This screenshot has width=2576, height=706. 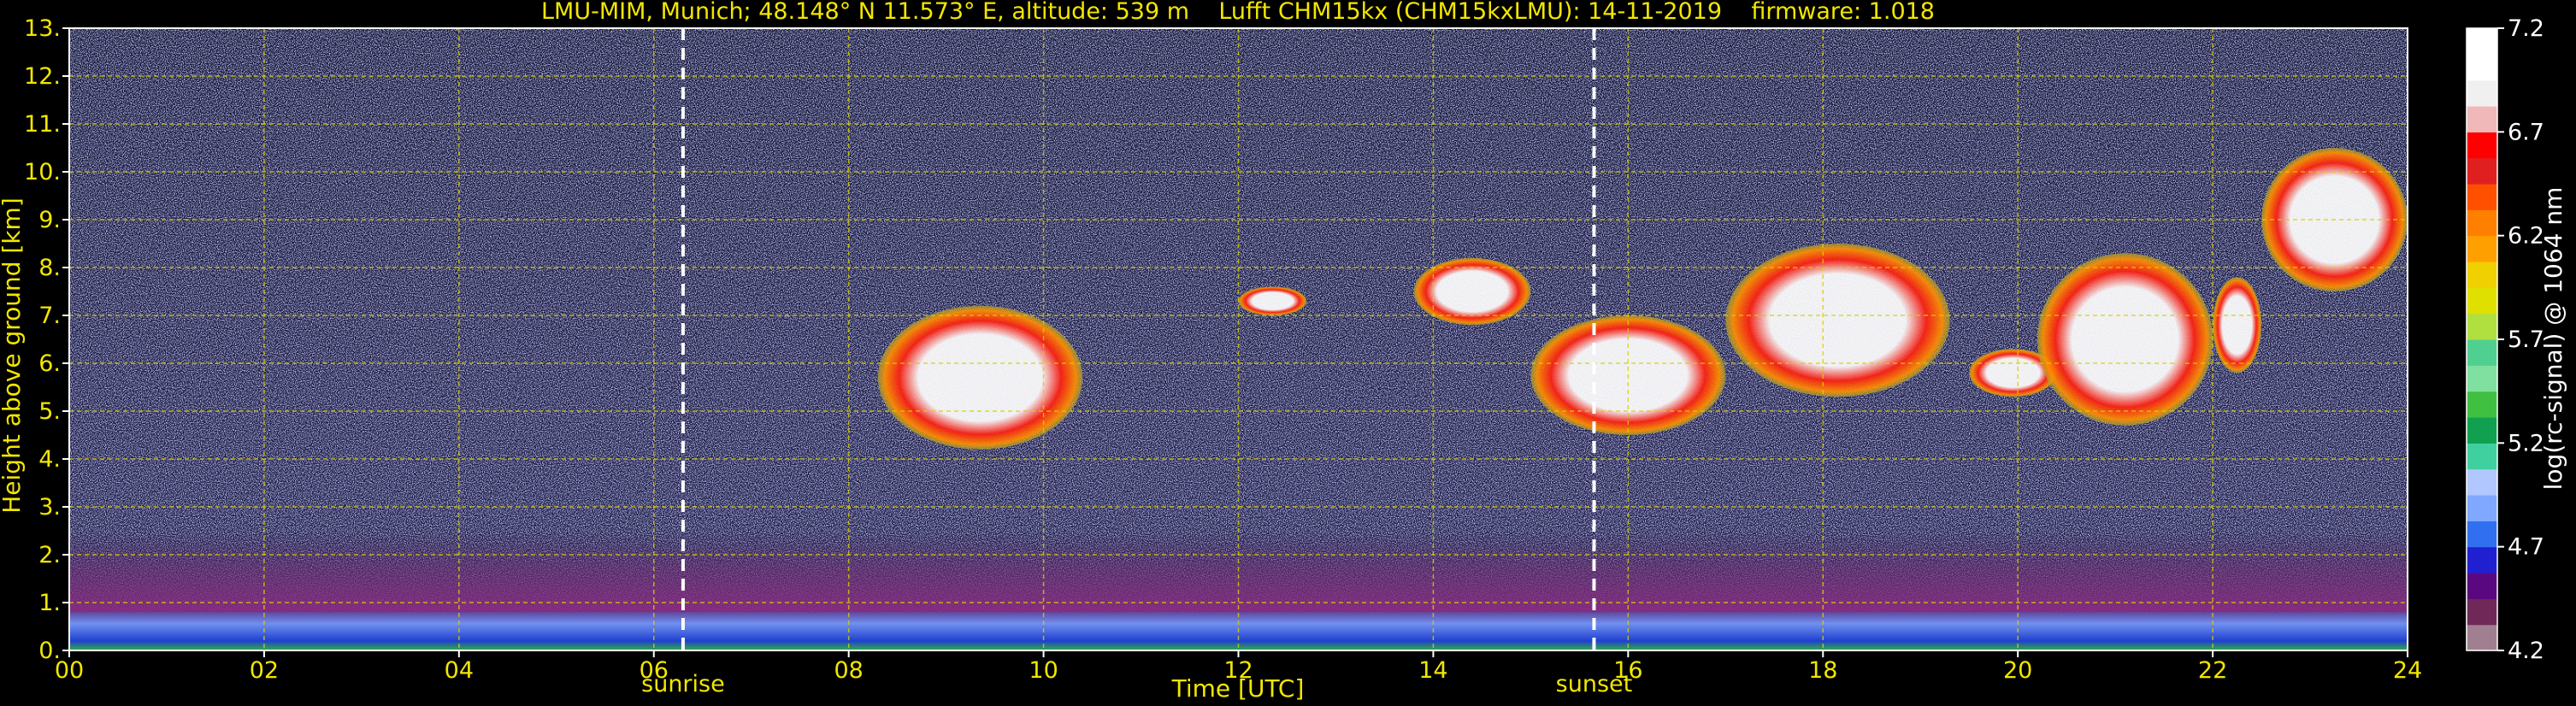 I want to click on colorbar-tick-label: 6.7, so click(x=2526, y=132).